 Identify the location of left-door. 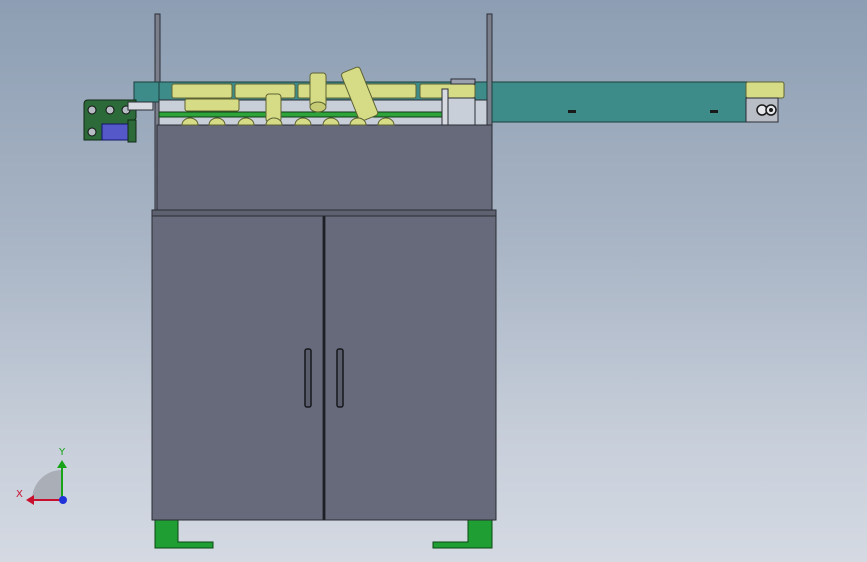
(237, 368).